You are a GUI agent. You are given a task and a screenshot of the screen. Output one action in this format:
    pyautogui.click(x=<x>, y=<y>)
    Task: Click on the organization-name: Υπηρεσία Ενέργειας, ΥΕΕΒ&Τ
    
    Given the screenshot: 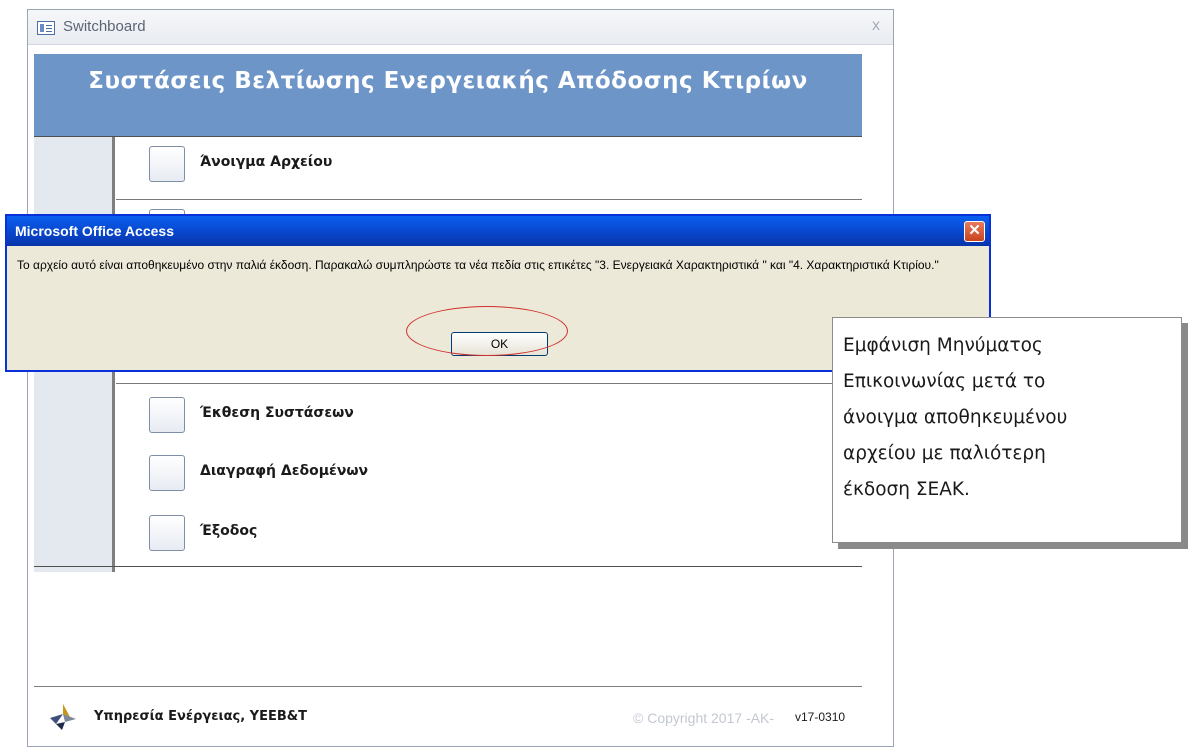 What is the action you would take?
    pyautogui.click(x=200, y=716)
    